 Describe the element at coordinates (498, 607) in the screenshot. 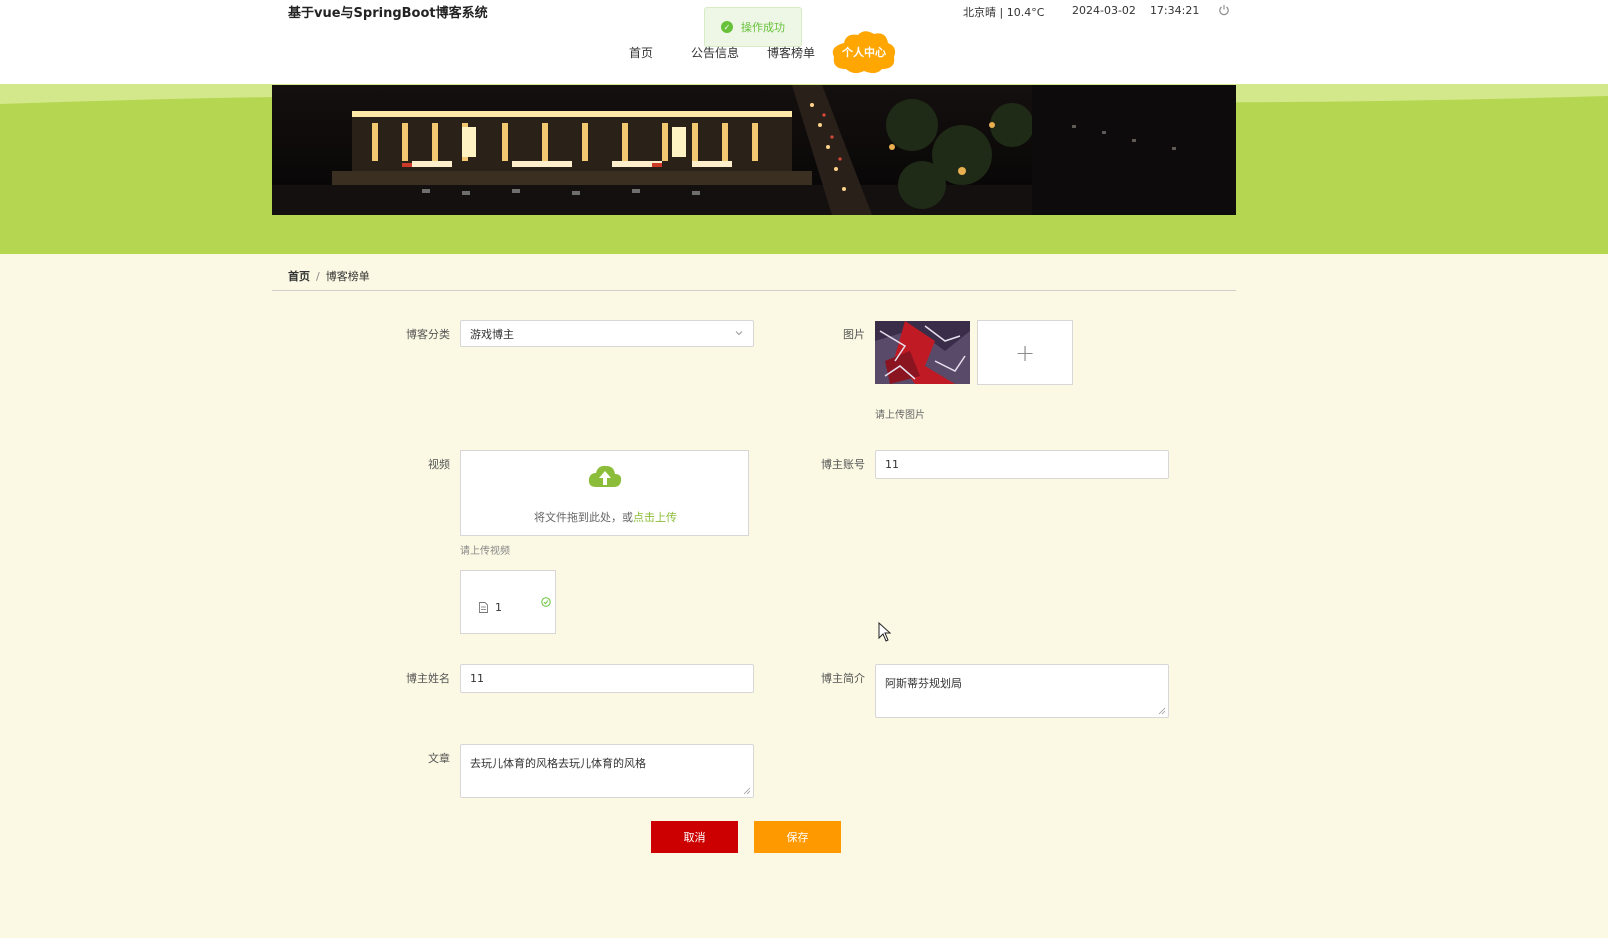

I see `video-file-name: 1` at that location.